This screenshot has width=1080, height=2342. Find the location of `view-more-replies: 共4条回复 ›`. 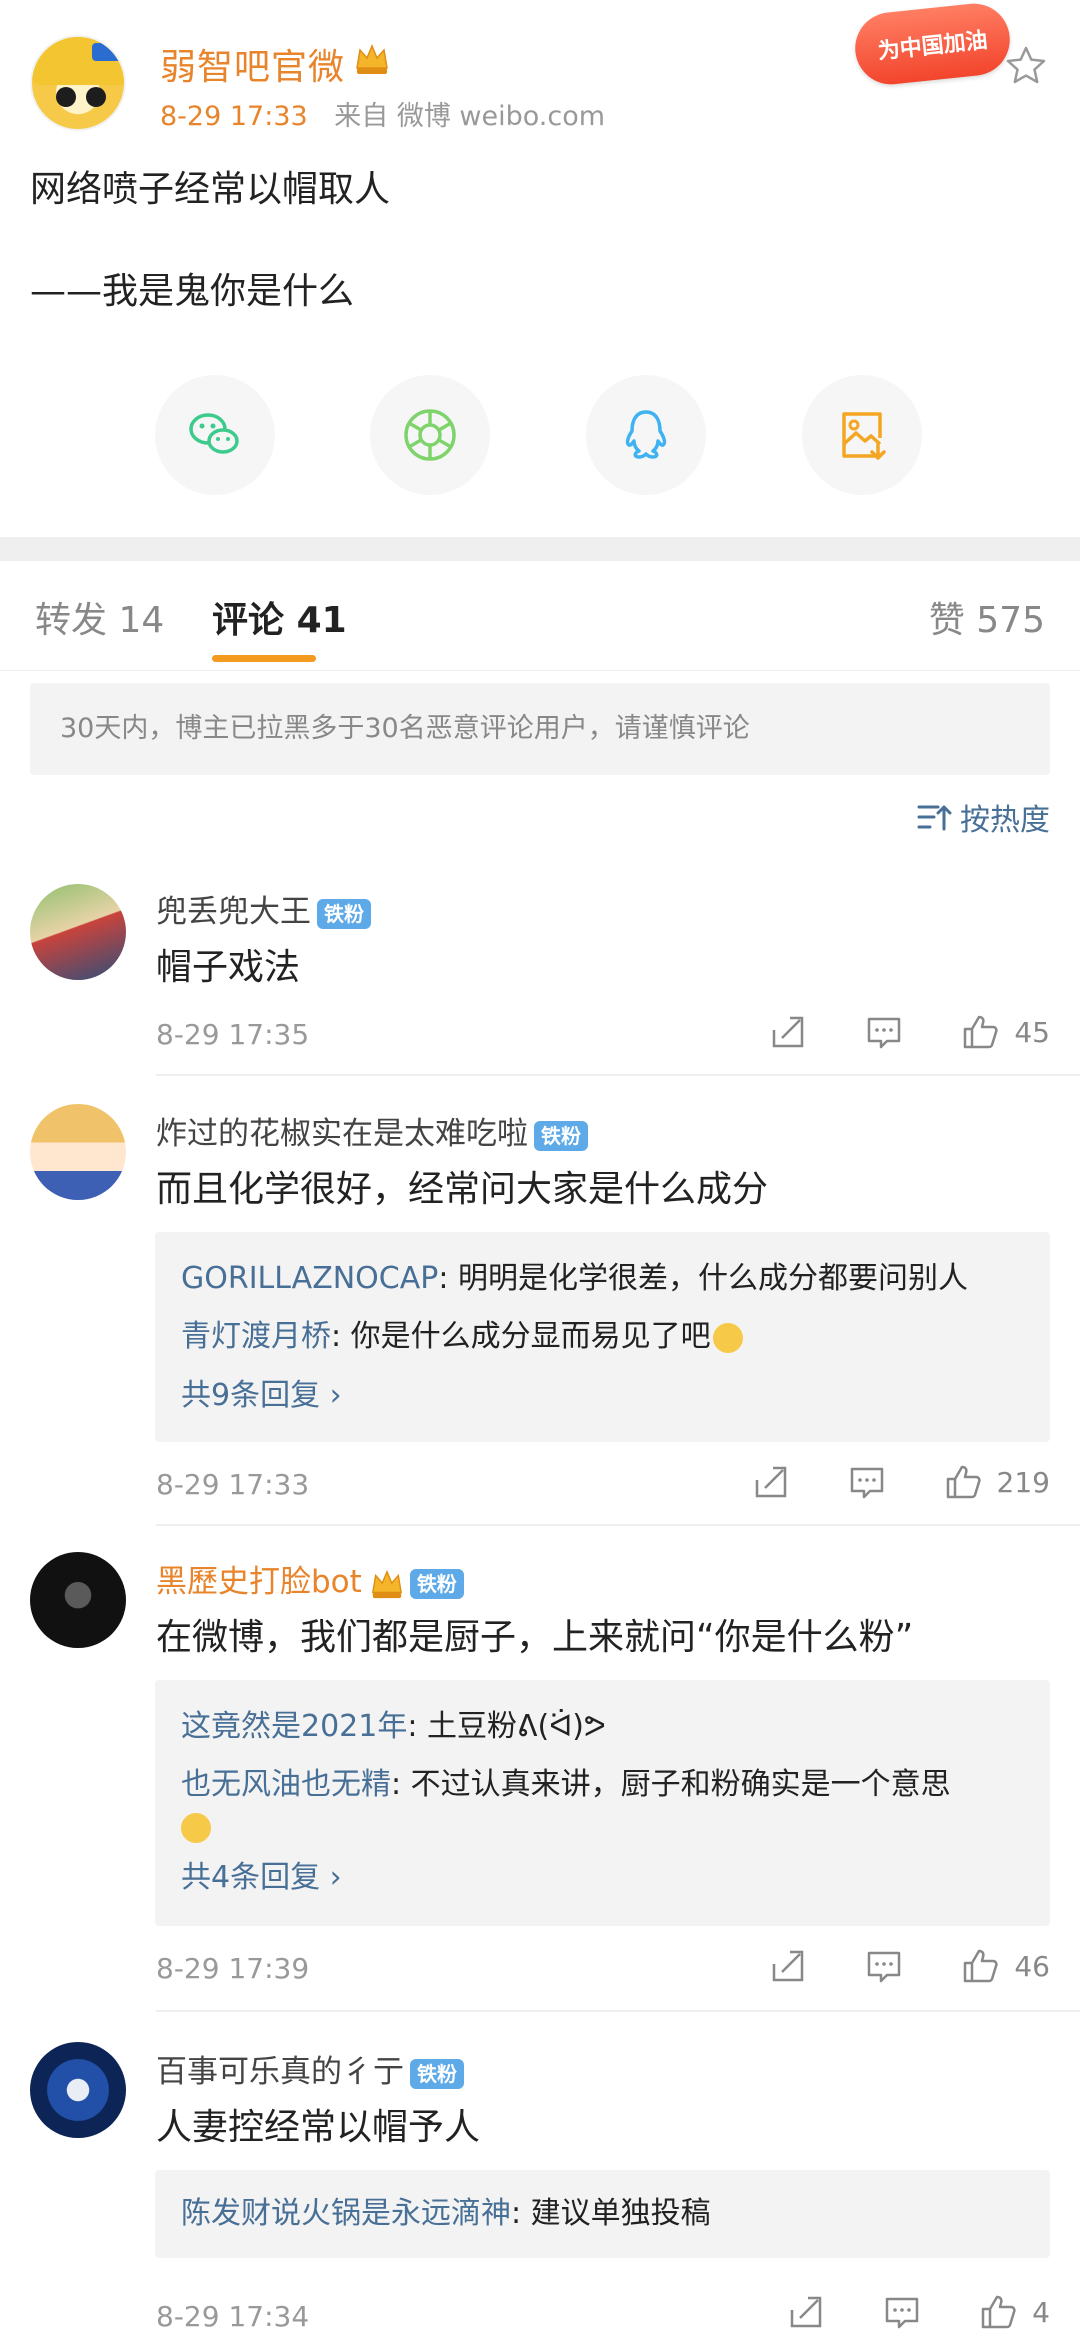

view-more-replies: 共4条回复 › is located at coordinates (602, 1878).